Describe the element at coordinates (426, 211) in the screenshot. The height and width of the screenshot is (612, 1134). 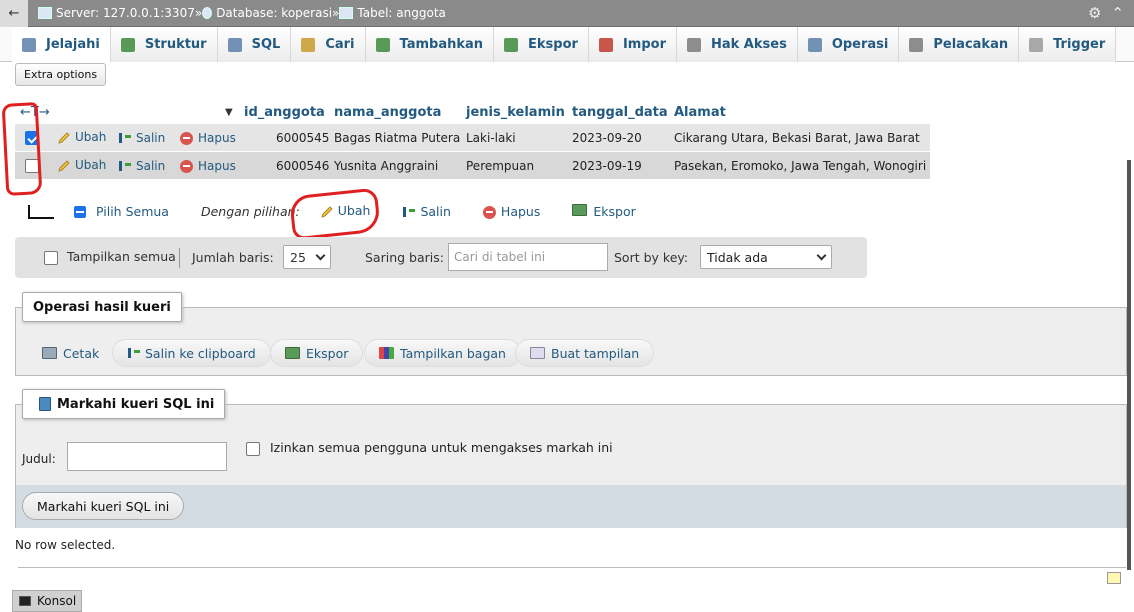
I see `bulk-copy-link: Salin` at that location.